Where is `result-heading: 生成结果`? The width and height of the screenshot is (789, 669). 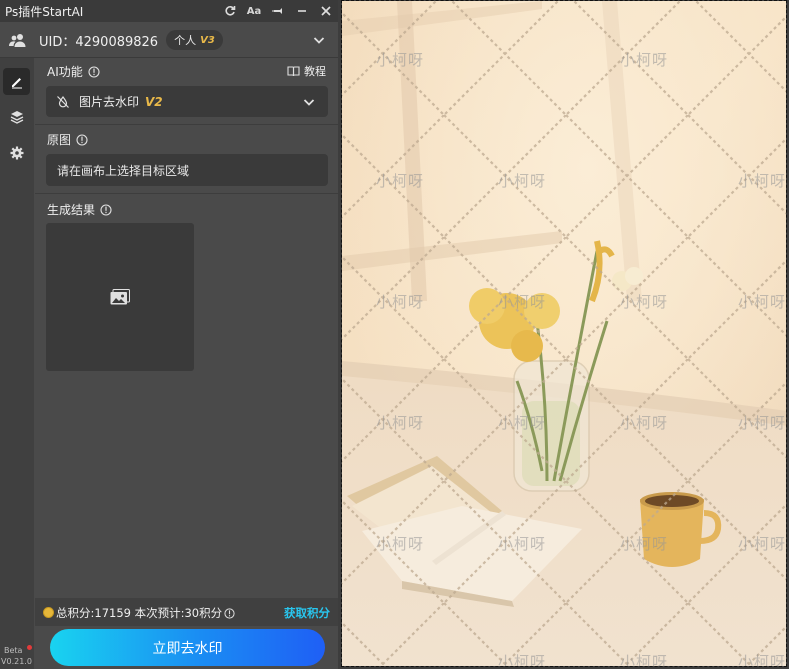 result-heading: 生成结果 is located at coordinates (79, 209).